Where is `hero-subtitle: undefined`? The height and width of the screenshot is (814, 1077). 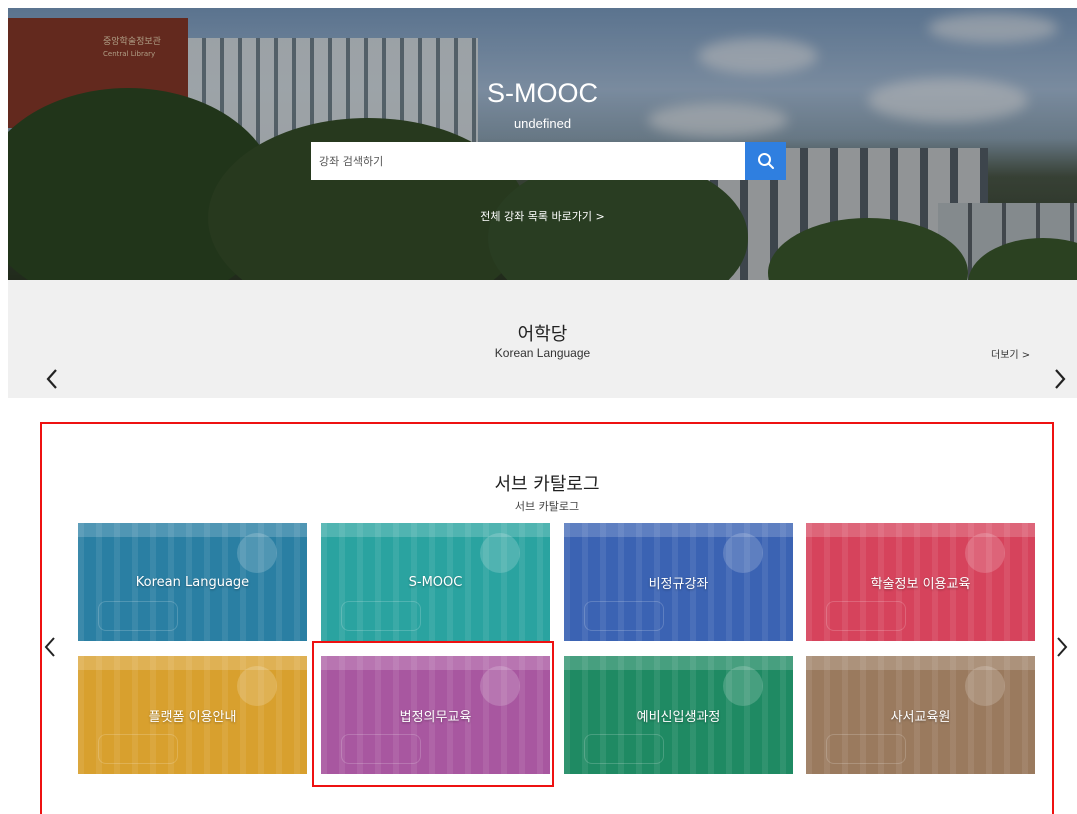
hero-subtitle: undefined is located at coordinates (542, 123).